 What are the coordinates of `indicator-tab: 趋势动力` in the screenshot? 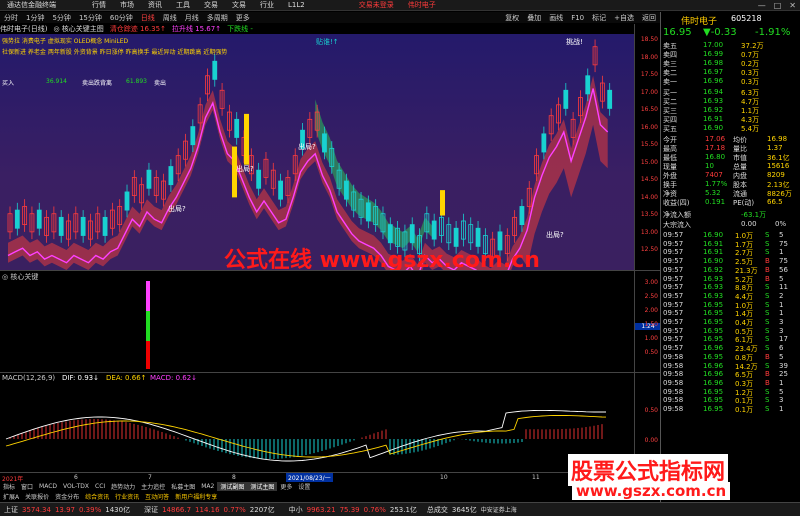 It's located at (123, 486).